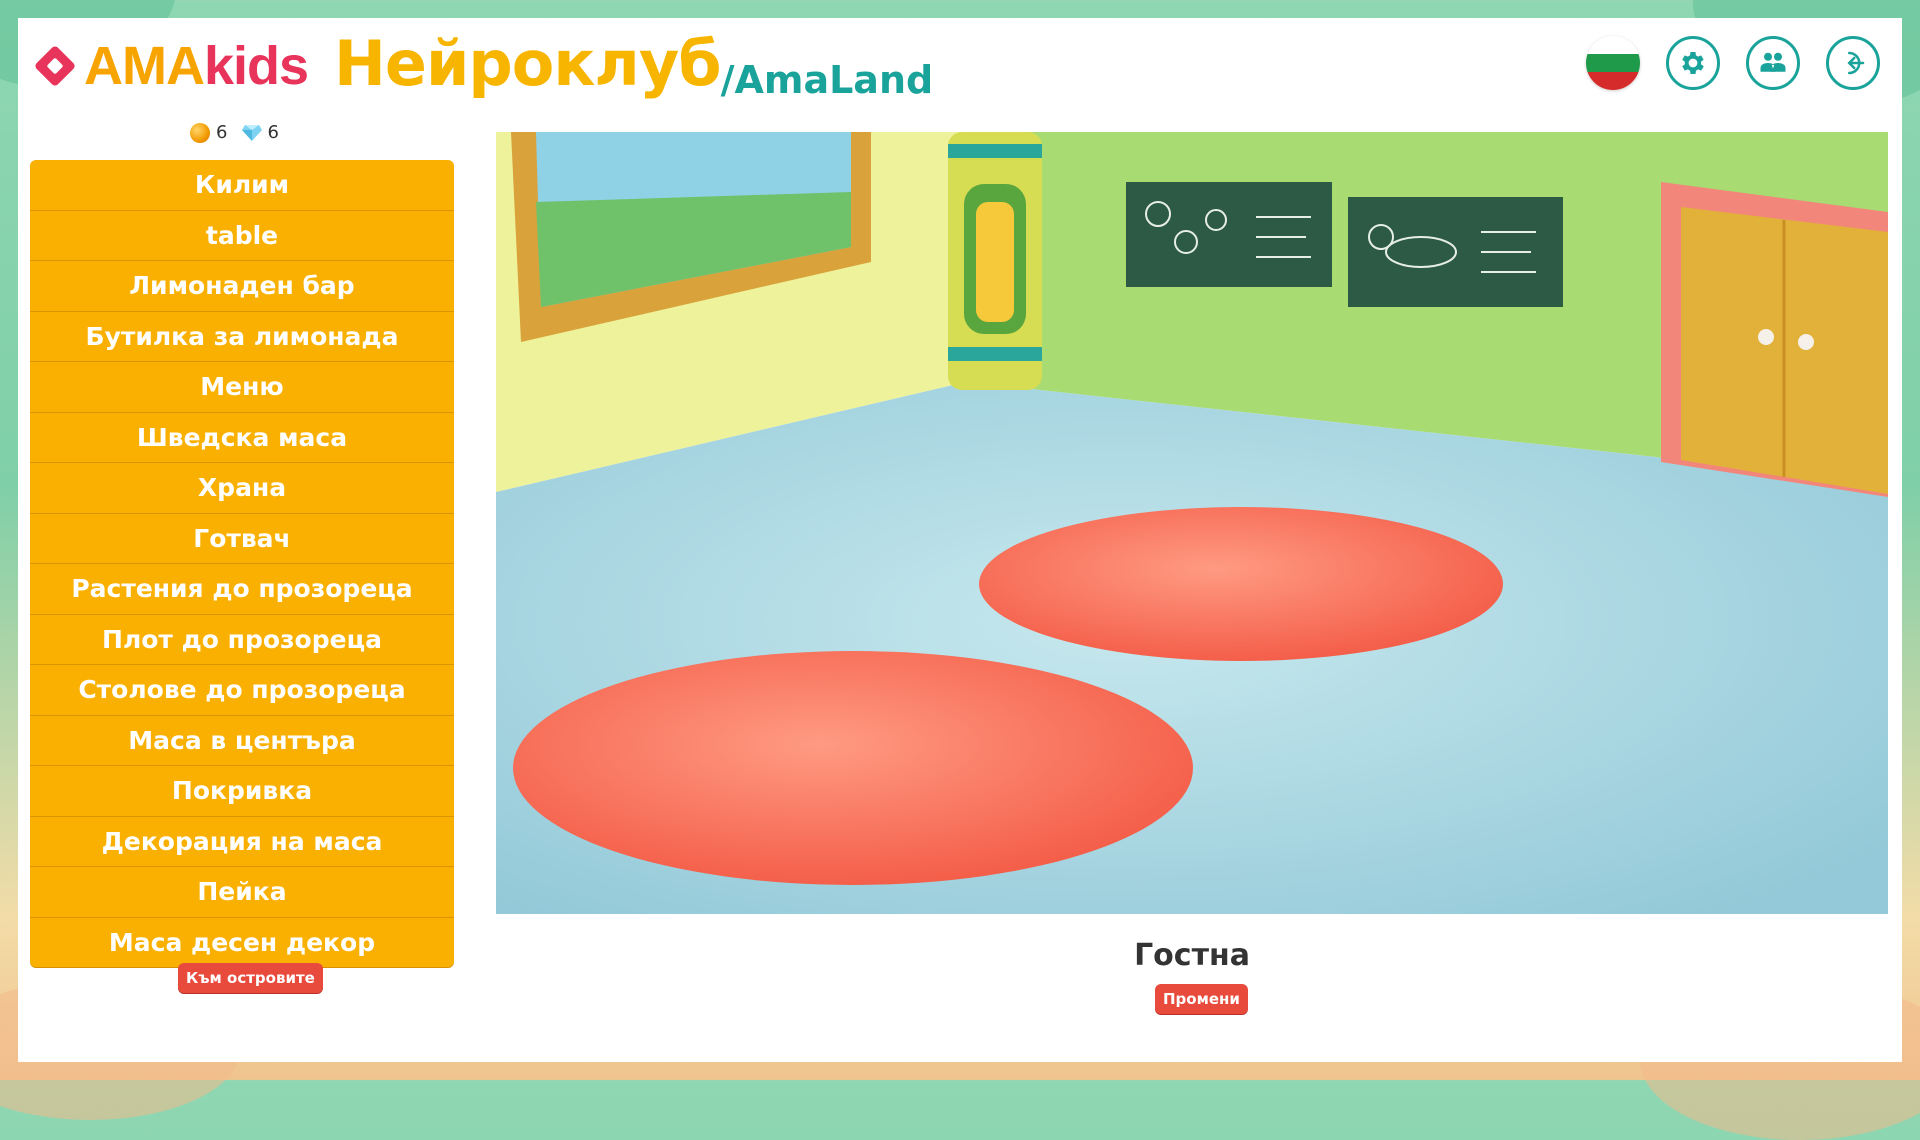  Describe the element at coordinates (242, 337) in the screenshot. I see `menu-item-lemonade-bottle: Бутилка за лимонада` at that location.